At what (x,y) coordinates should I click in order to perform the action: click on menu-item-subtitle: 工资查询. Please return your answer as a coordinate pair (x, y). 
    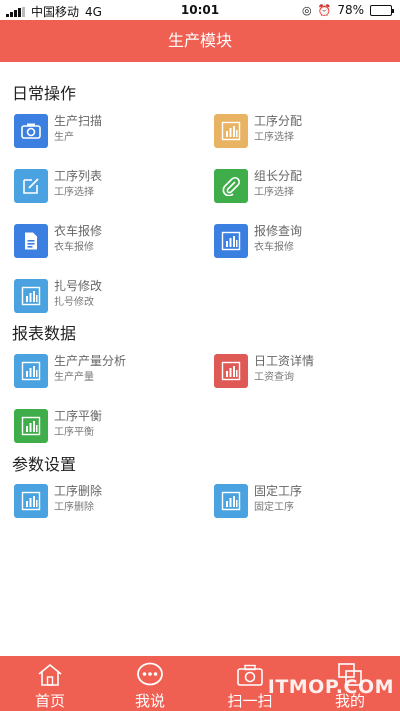
    Looking at the image, I should click on (274, 377).